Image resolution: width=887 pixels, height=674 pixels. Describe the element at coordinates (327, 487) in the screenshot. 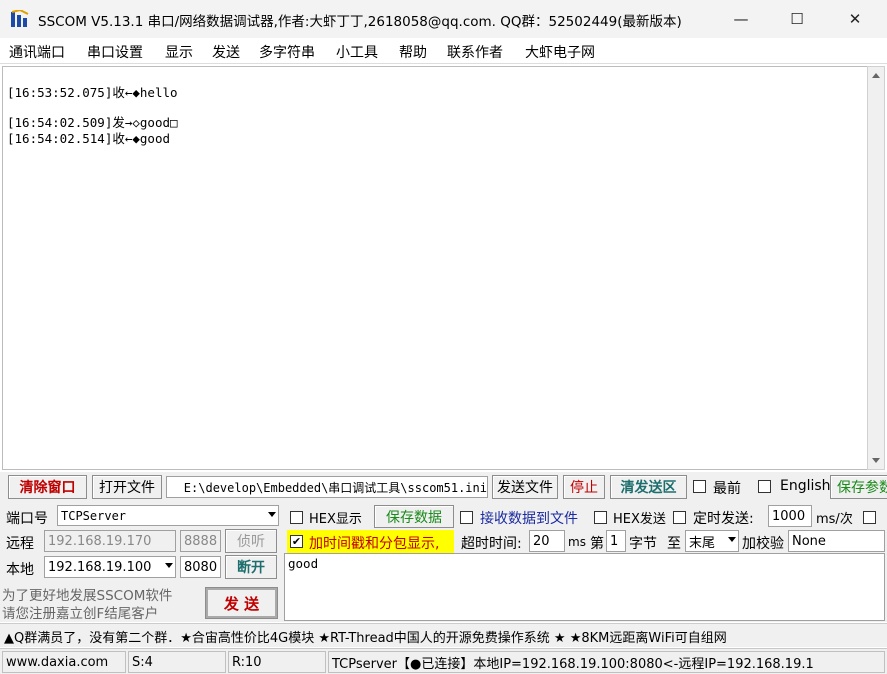

I see `file-path-field: E:\develop\Embedded\串口调试工具\sscom51.ini` at that location.